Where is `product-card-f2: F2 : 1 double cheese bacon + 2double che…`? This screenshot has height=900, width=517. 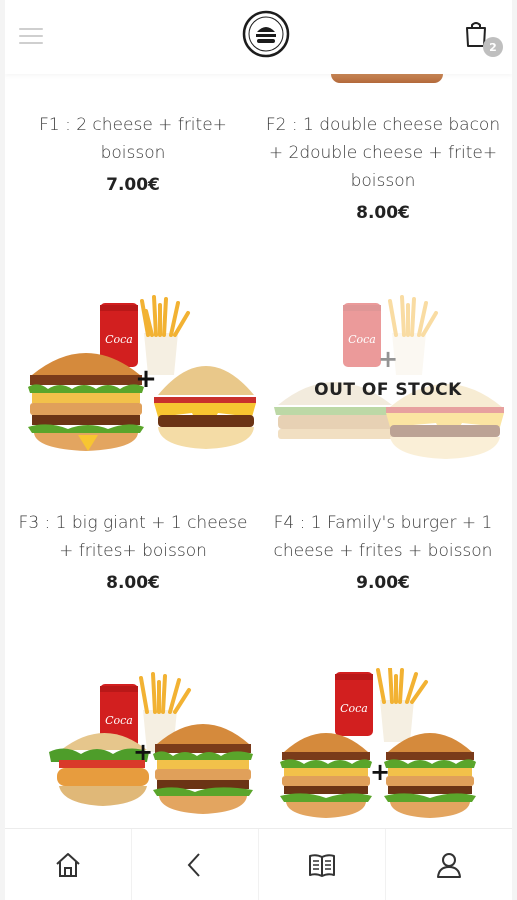
product-card-f2: F2 : 1 double cheese bacon + 2double che… is located at coordinates (383, 167).